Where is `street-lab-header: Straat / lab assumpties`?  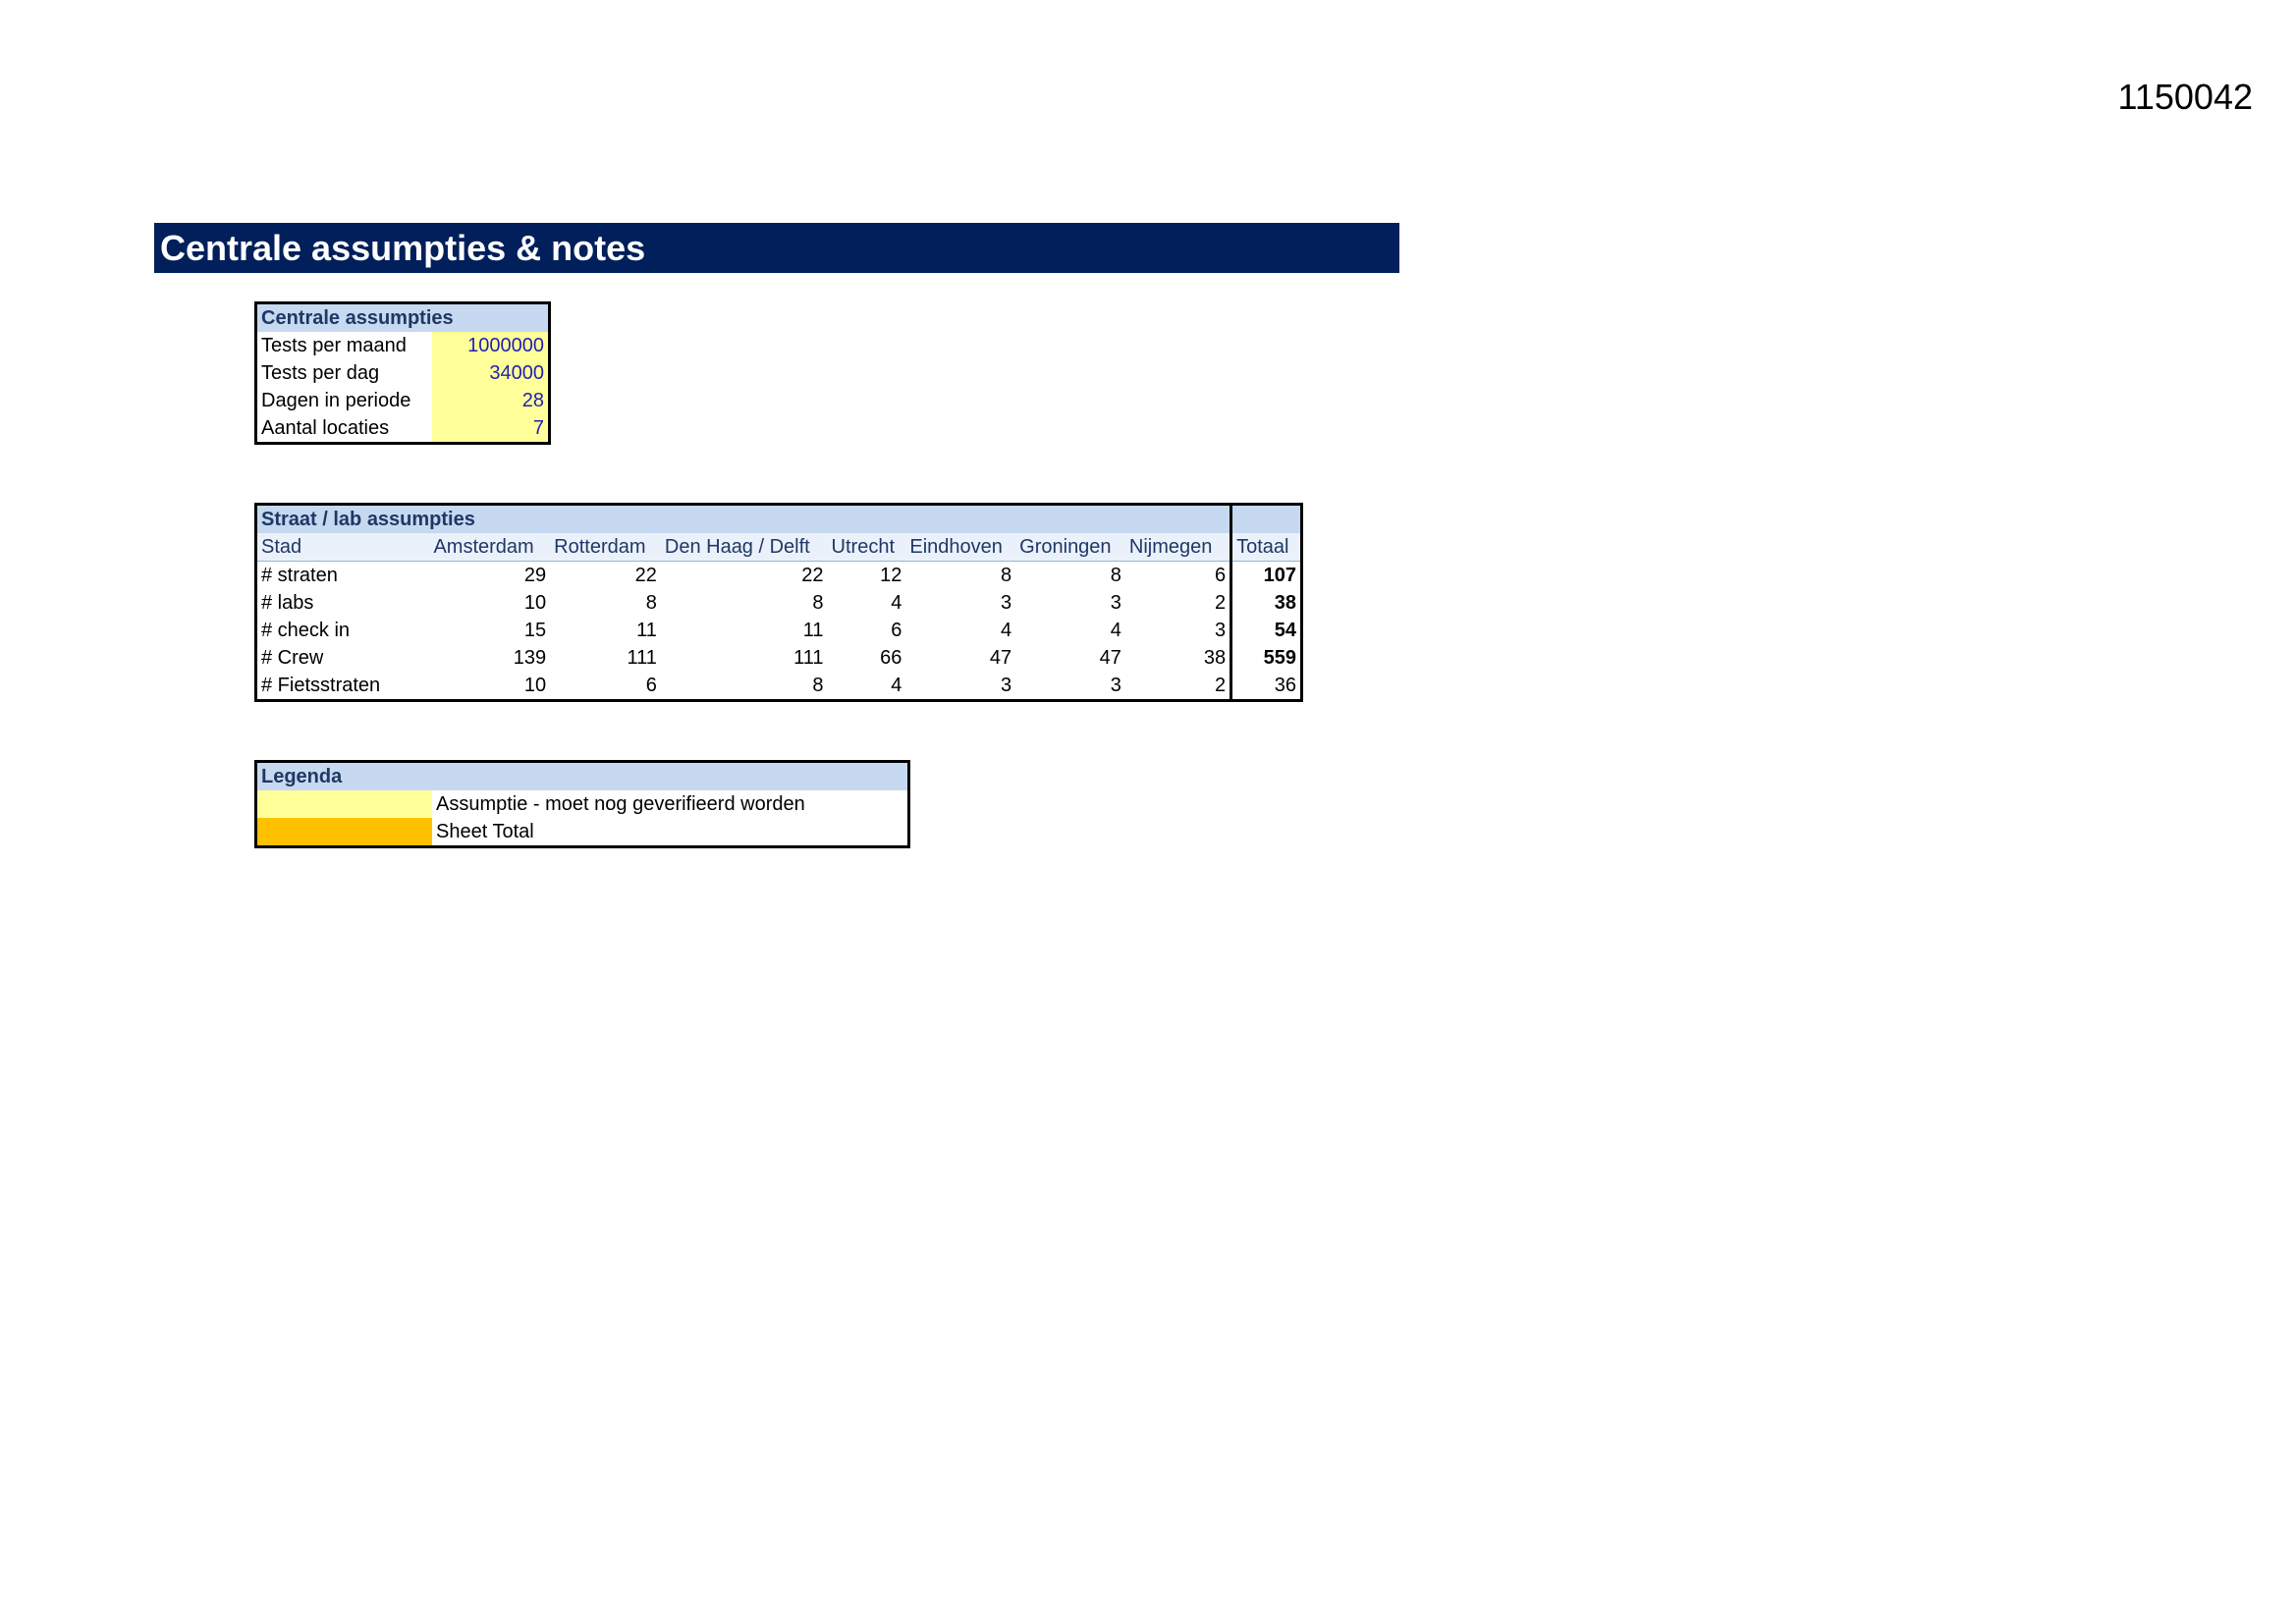 street-lab-header: Straat / lab assumpties is located at coordinates (743, 518).